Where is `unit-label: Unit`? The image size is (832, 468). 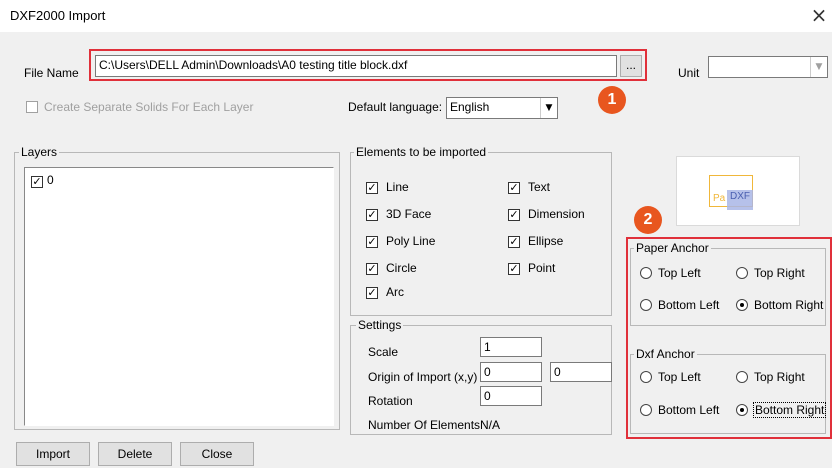 unit-label: Unit is located at coordinates (689, 73).